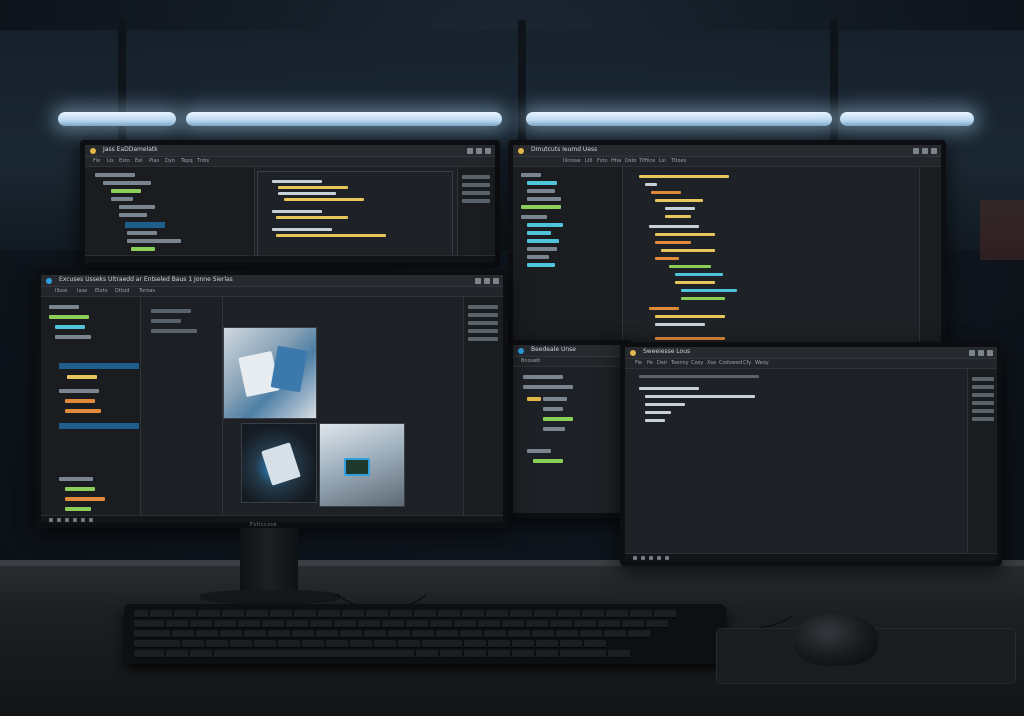 The width and height of the screenshot is (1024, 716). I want to click on screen-middle: Beedeale Unse Bnouelt, so click(570, 429).